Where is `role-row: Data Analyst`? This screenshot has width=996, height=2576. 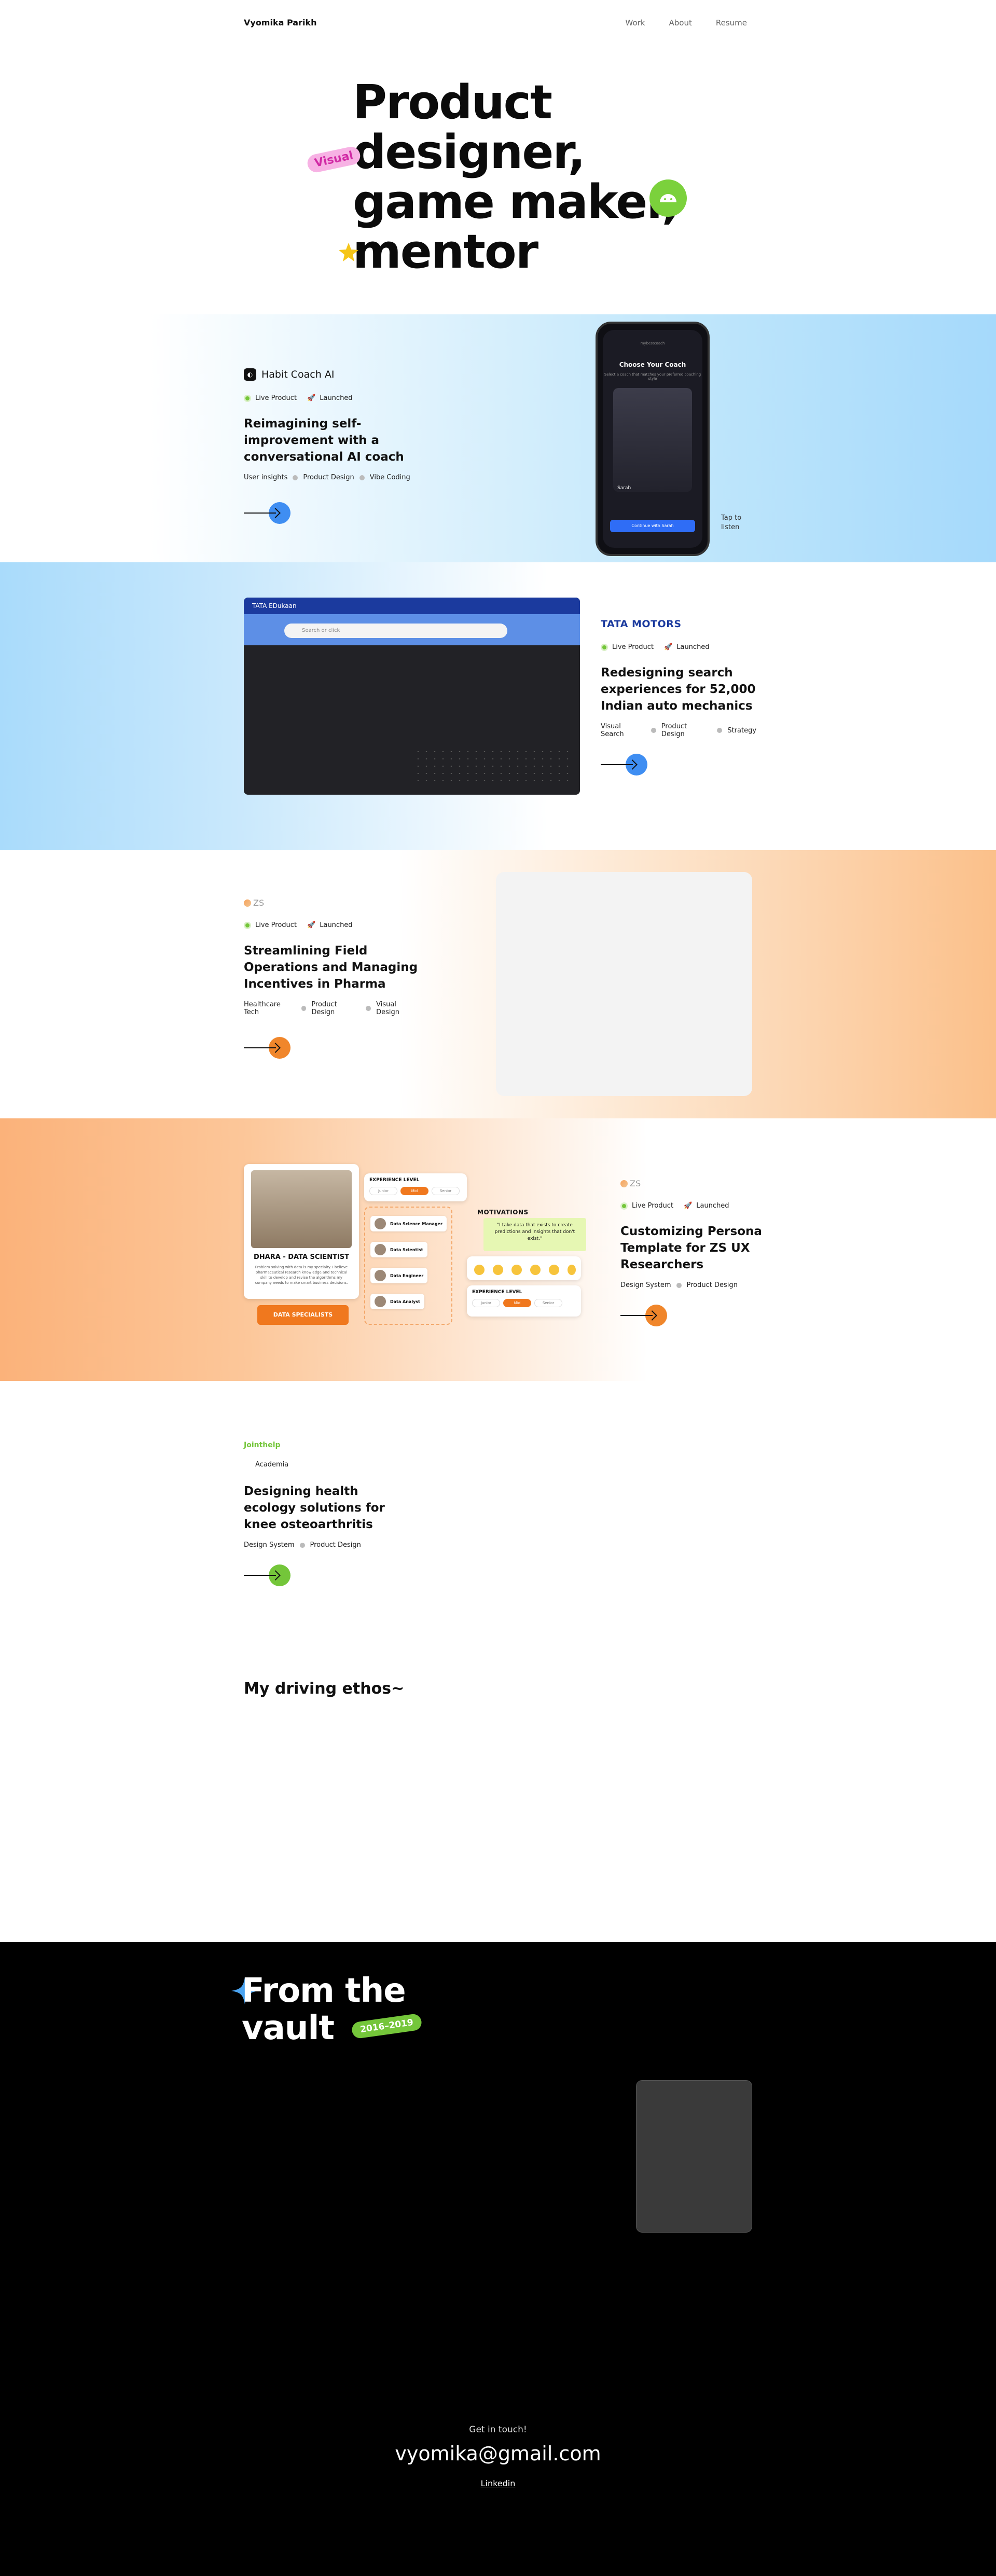 role-row: Data Analyst is located at coordinates (397, 1301).